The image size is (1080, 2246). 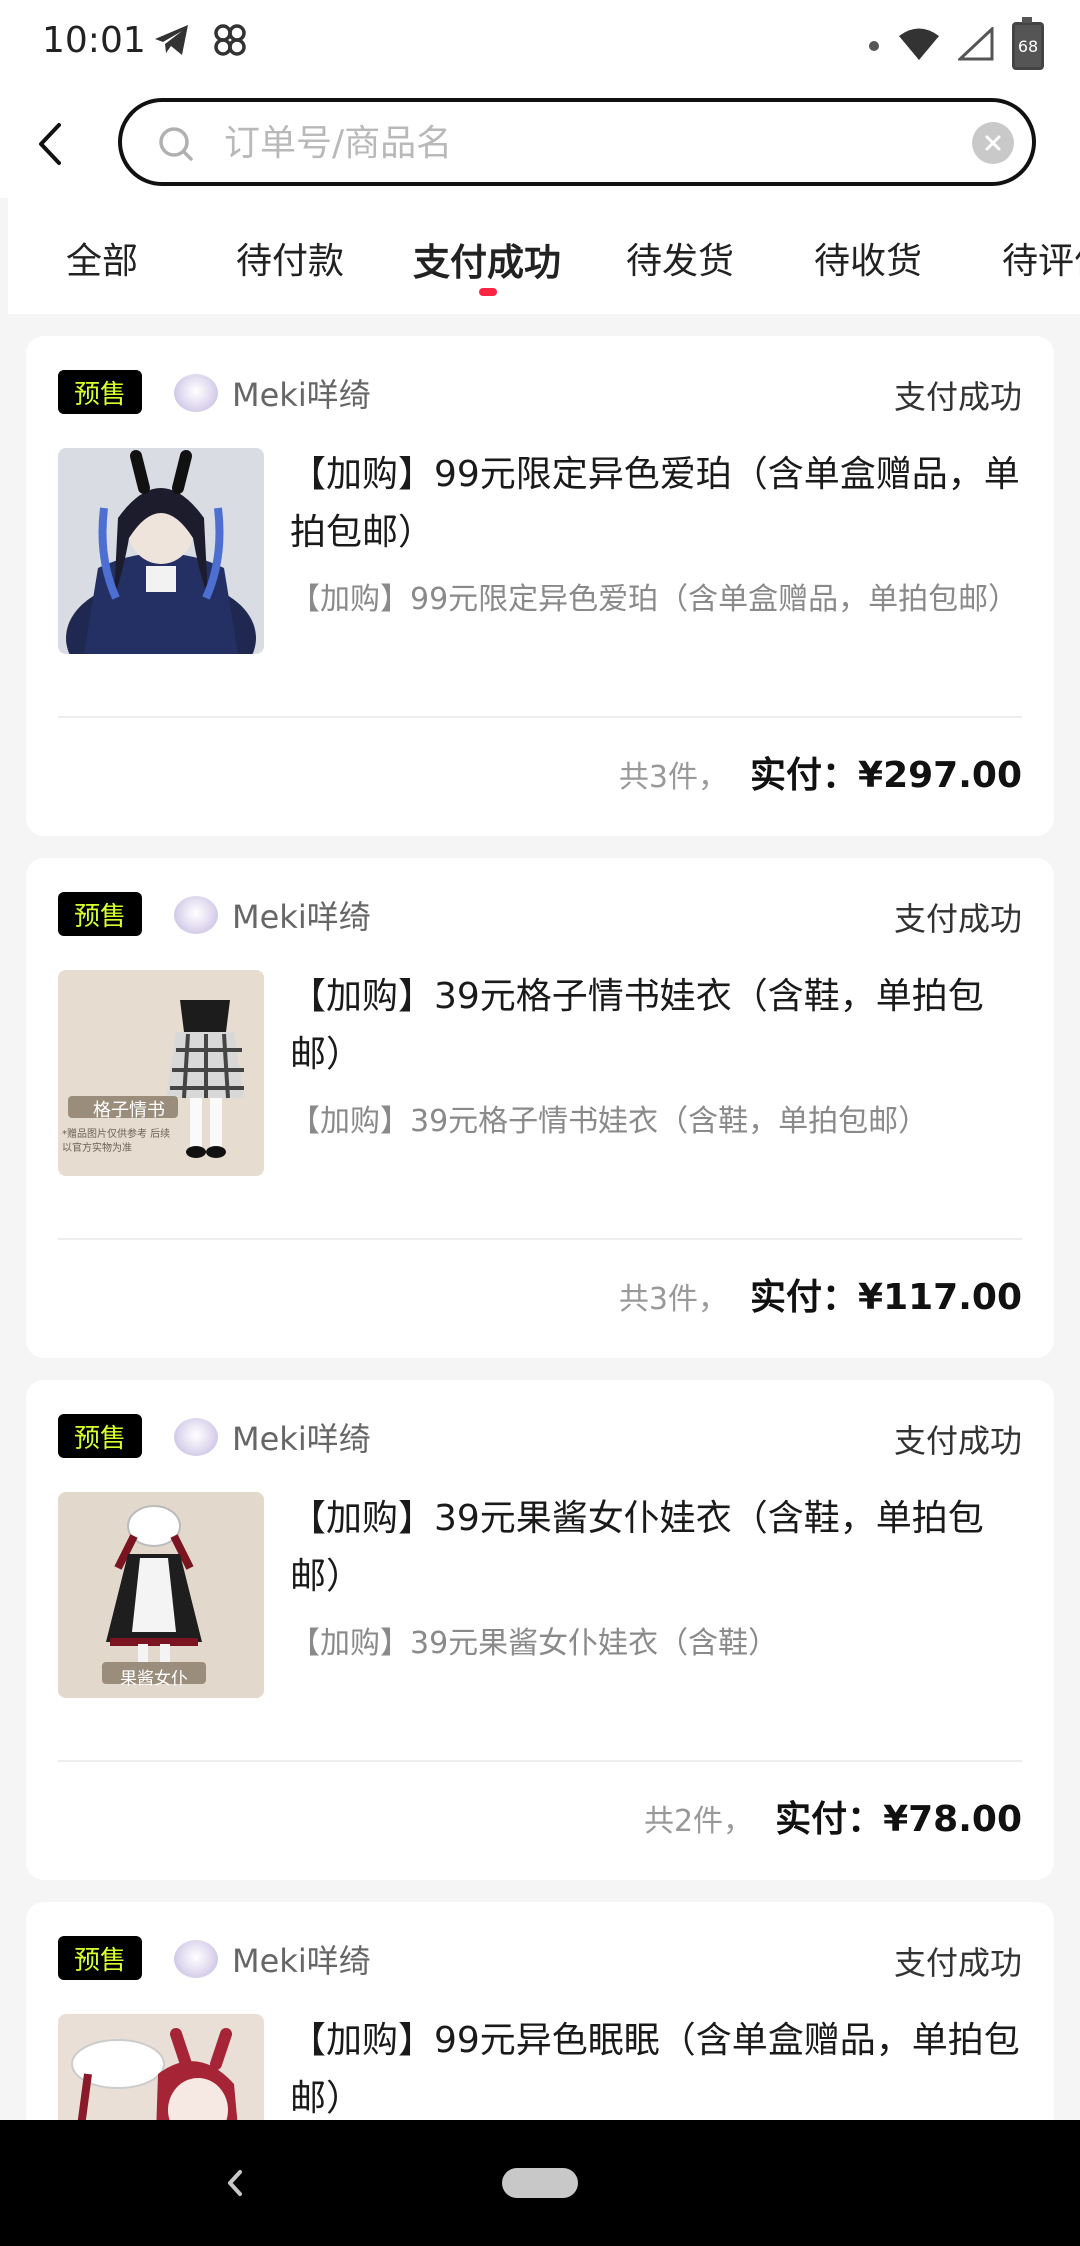 I want to click on pinwheel-icon, so click(x=230, y=42).